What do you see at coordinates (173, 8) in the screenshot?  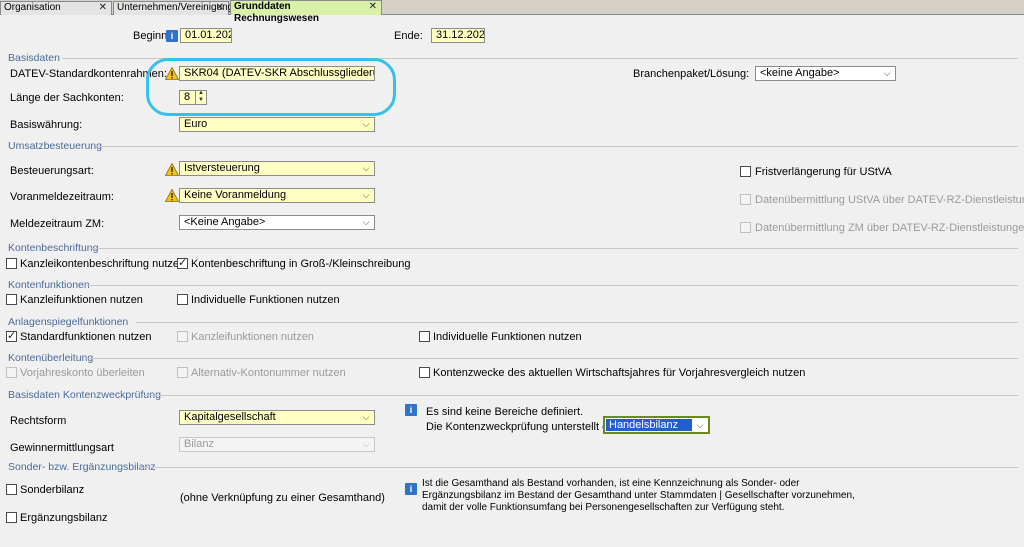 I see `tab-unternehmen: Unternehmen/Vereinigung ✕` at bounding box center [173, 8].